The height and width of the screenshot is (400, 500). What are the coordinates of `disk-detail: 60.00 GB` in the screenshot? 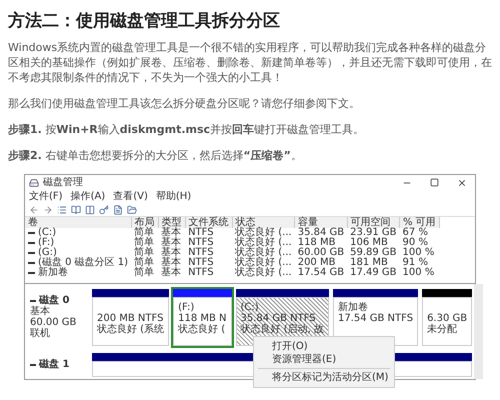 It's located at (54, 322).